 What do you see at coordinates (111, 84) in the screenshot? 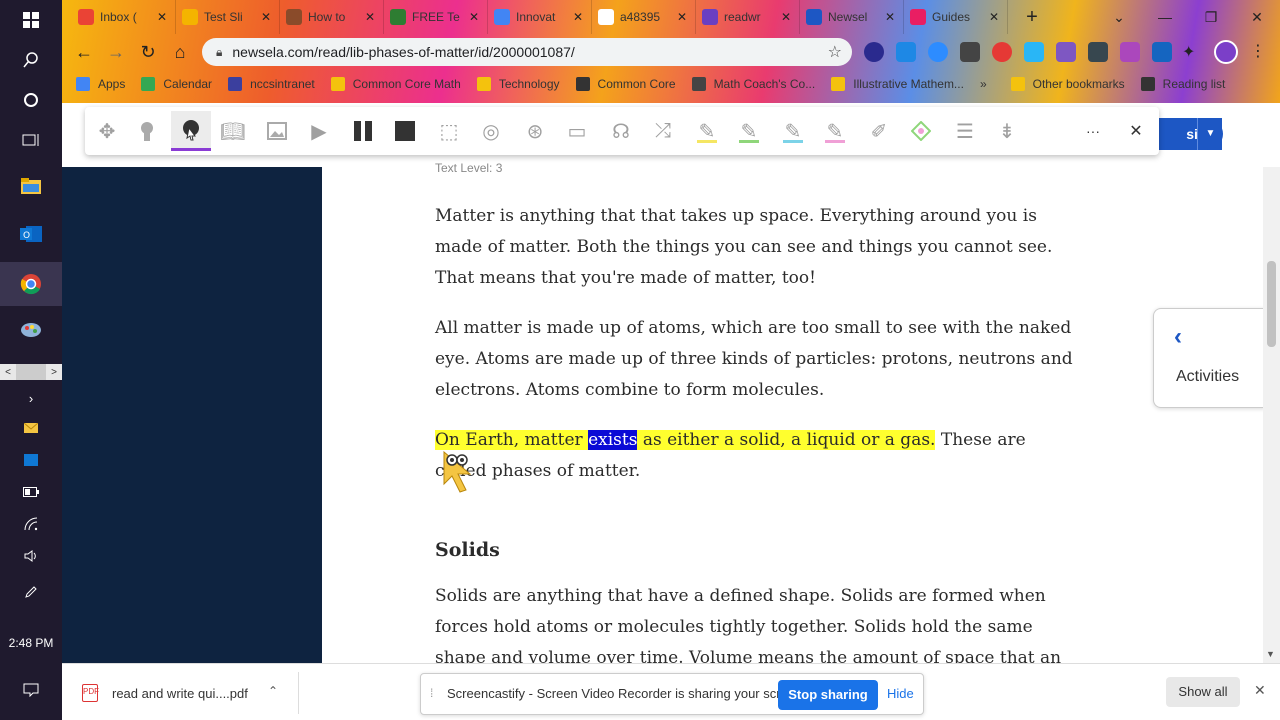
I see `bookmark-label: Apps` at bounding box center [111, 84].